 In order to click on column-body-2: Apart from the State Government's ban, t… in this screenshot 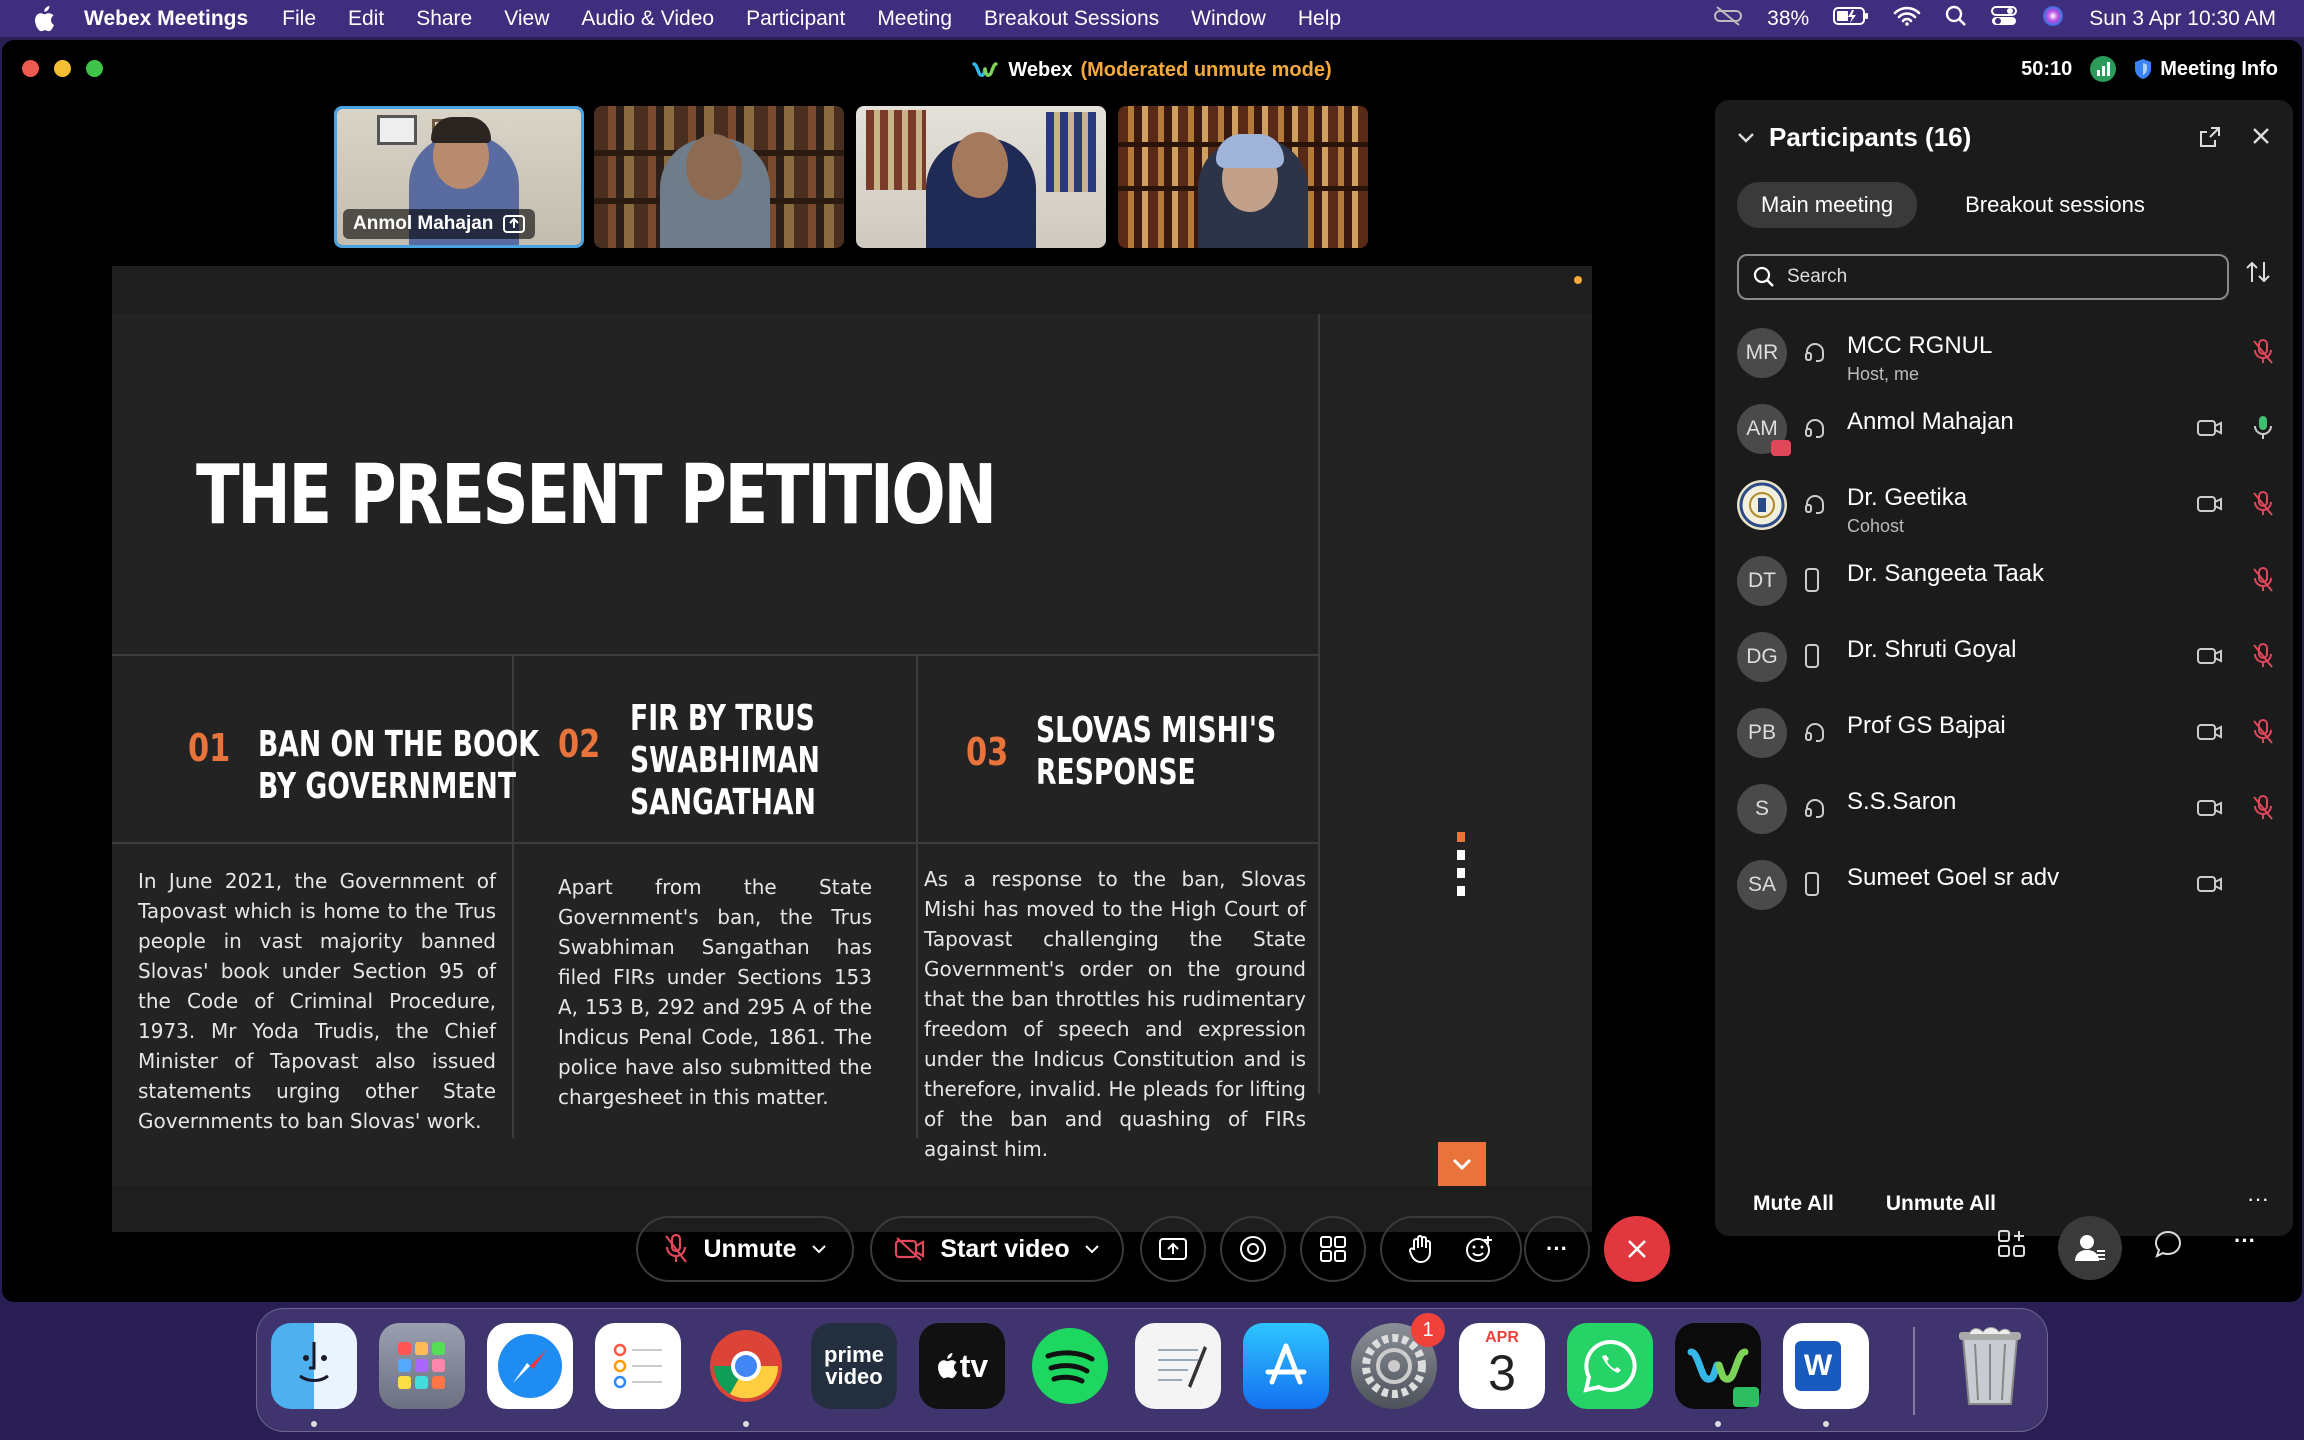, I will do `click(715, 992)`.